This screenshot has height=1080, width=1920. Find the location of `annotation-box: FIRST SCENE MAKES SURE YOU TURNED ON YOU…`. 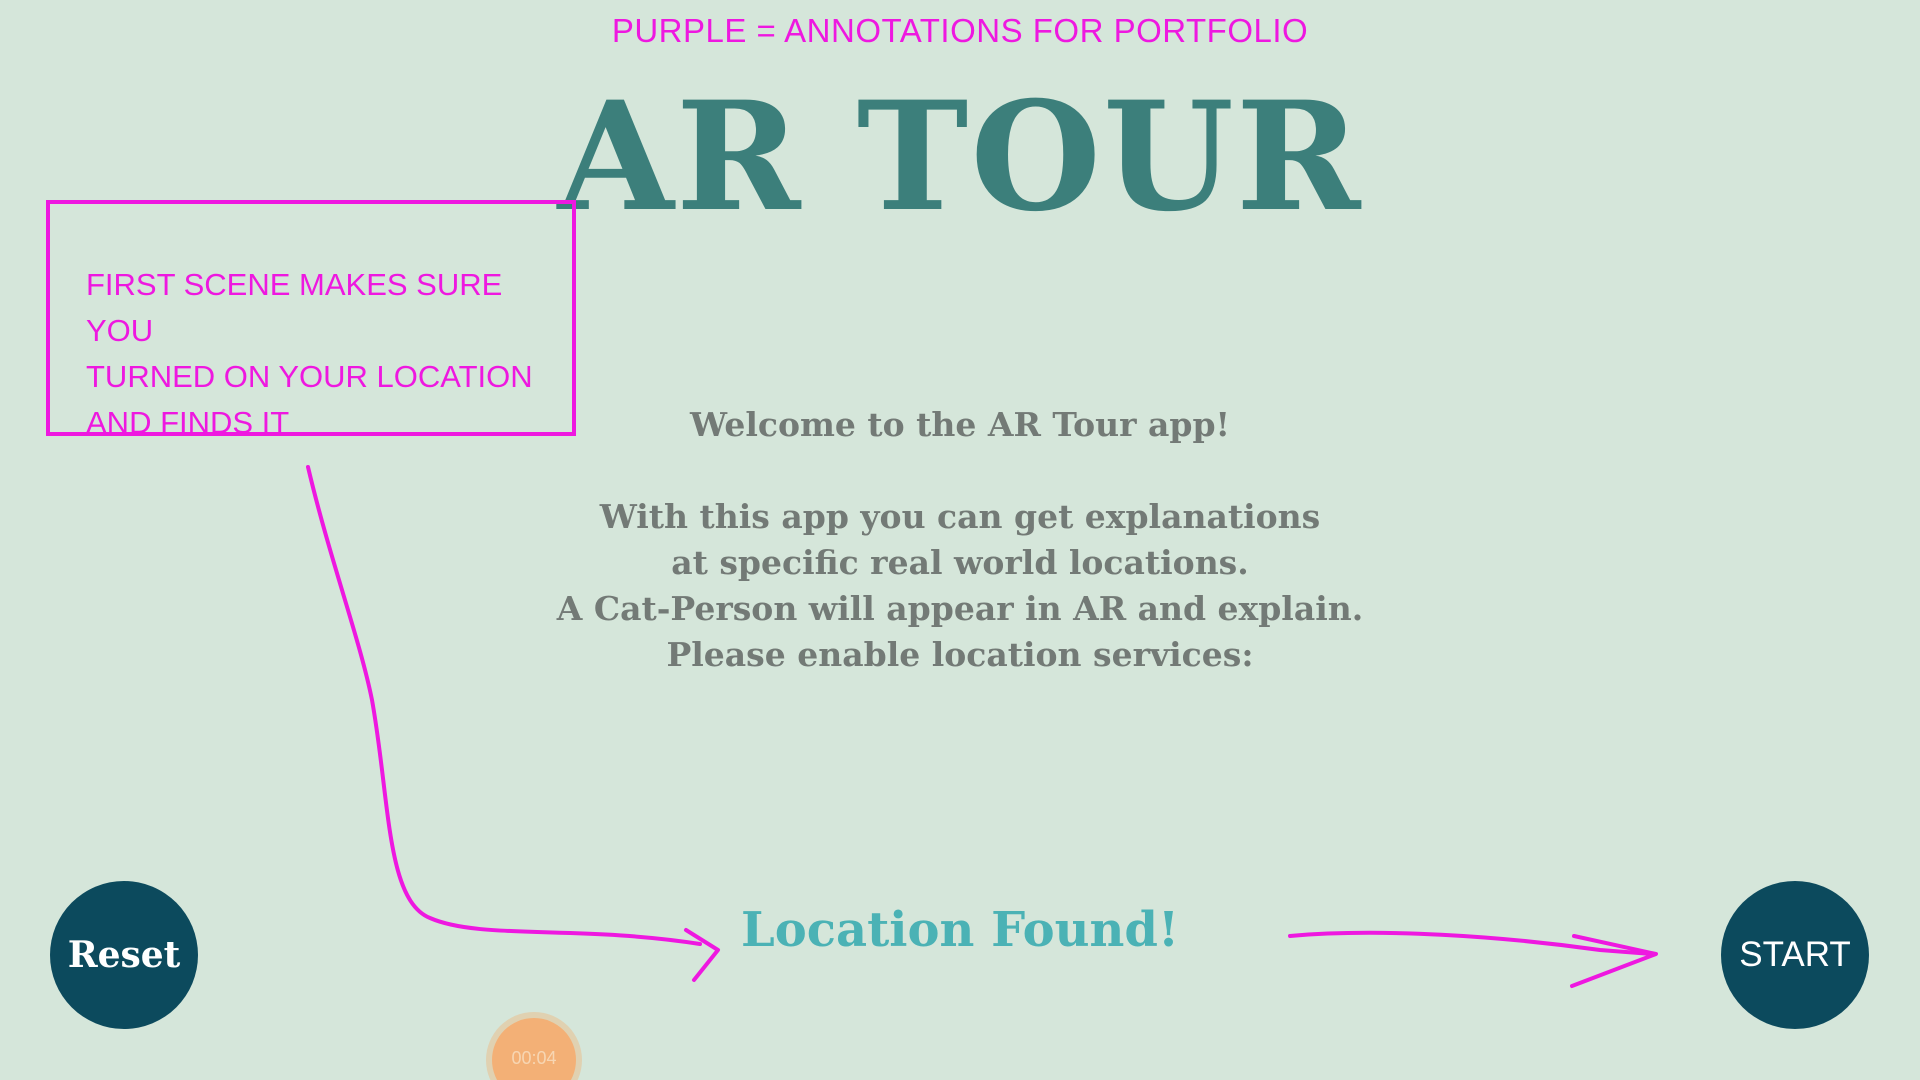

annotation-box: FIRST SCENE MAKES SURE YOU TURNED ON YOU… is located at coordinates (311, 320).